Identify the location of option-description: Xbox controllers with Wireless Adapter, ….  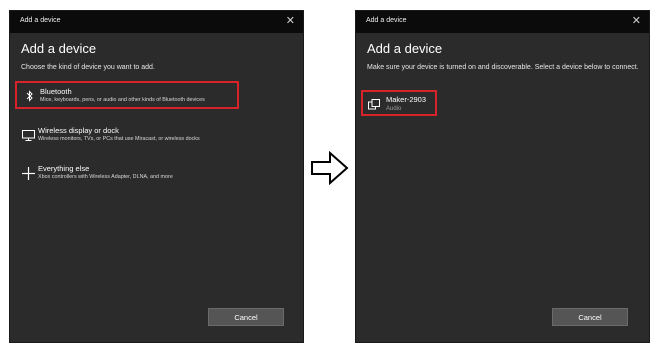
(105, 177).